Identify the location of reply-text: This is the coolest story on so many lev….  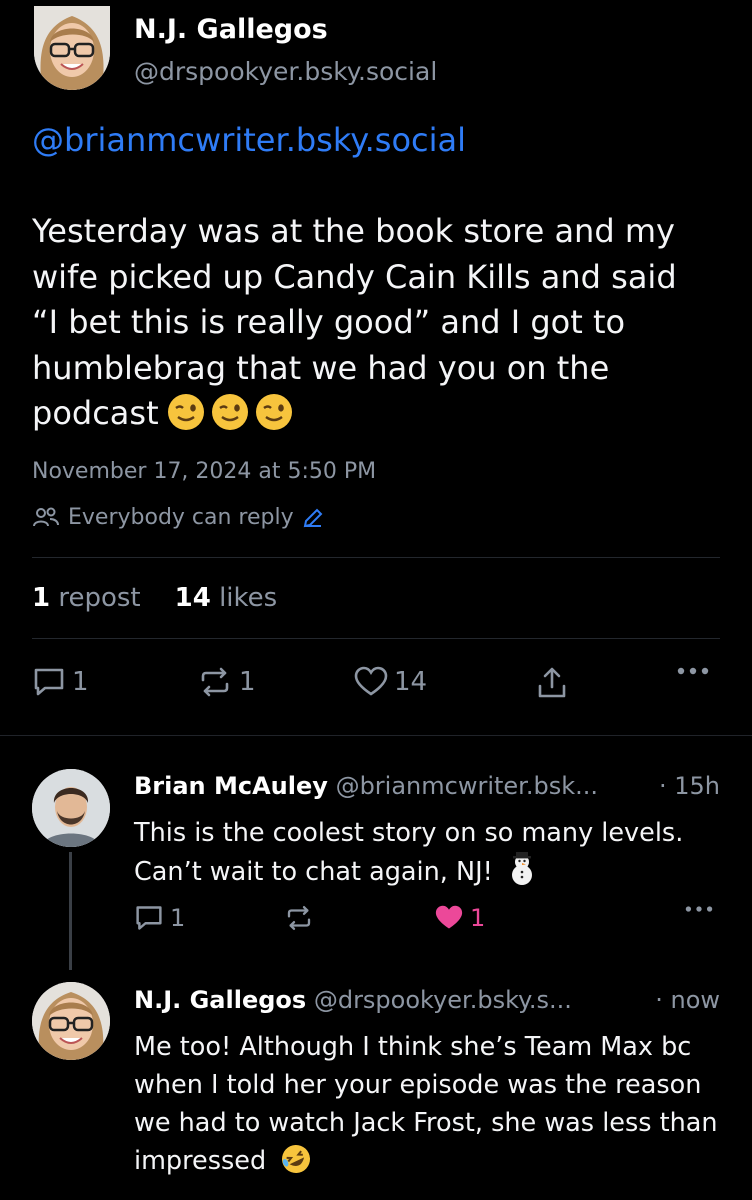
(409, 852).